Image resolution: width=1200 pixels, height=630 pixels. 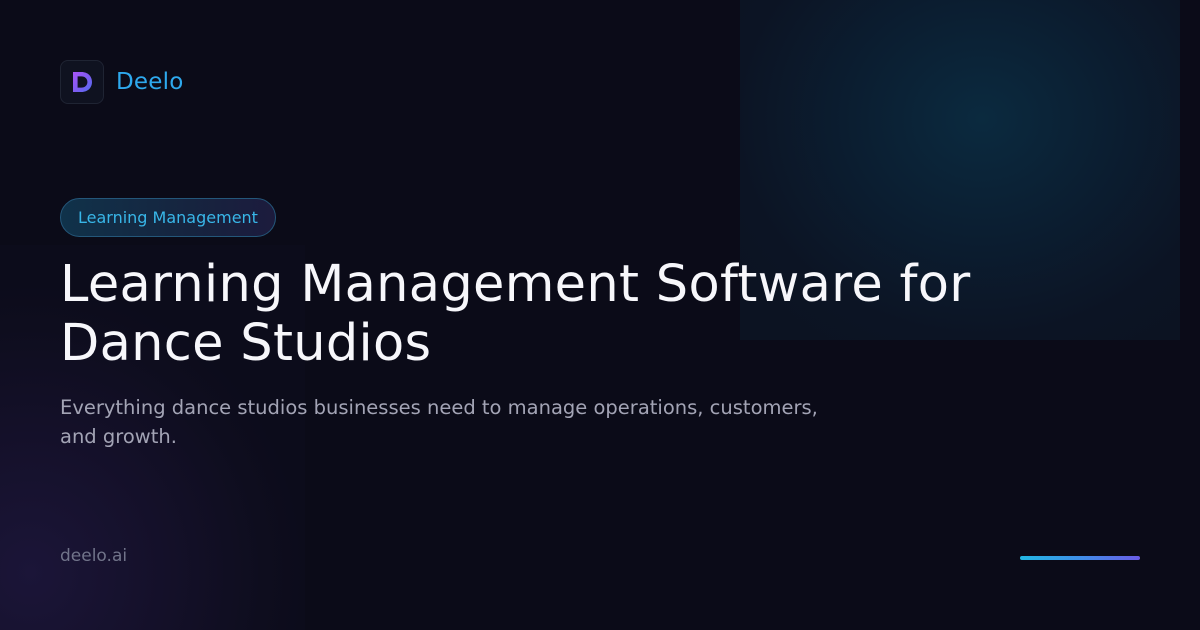 What do you see at coordinates (94, 556) in the screenshot?
I see `footer-domain: deelo.ai` at bounding box center [94, 556].